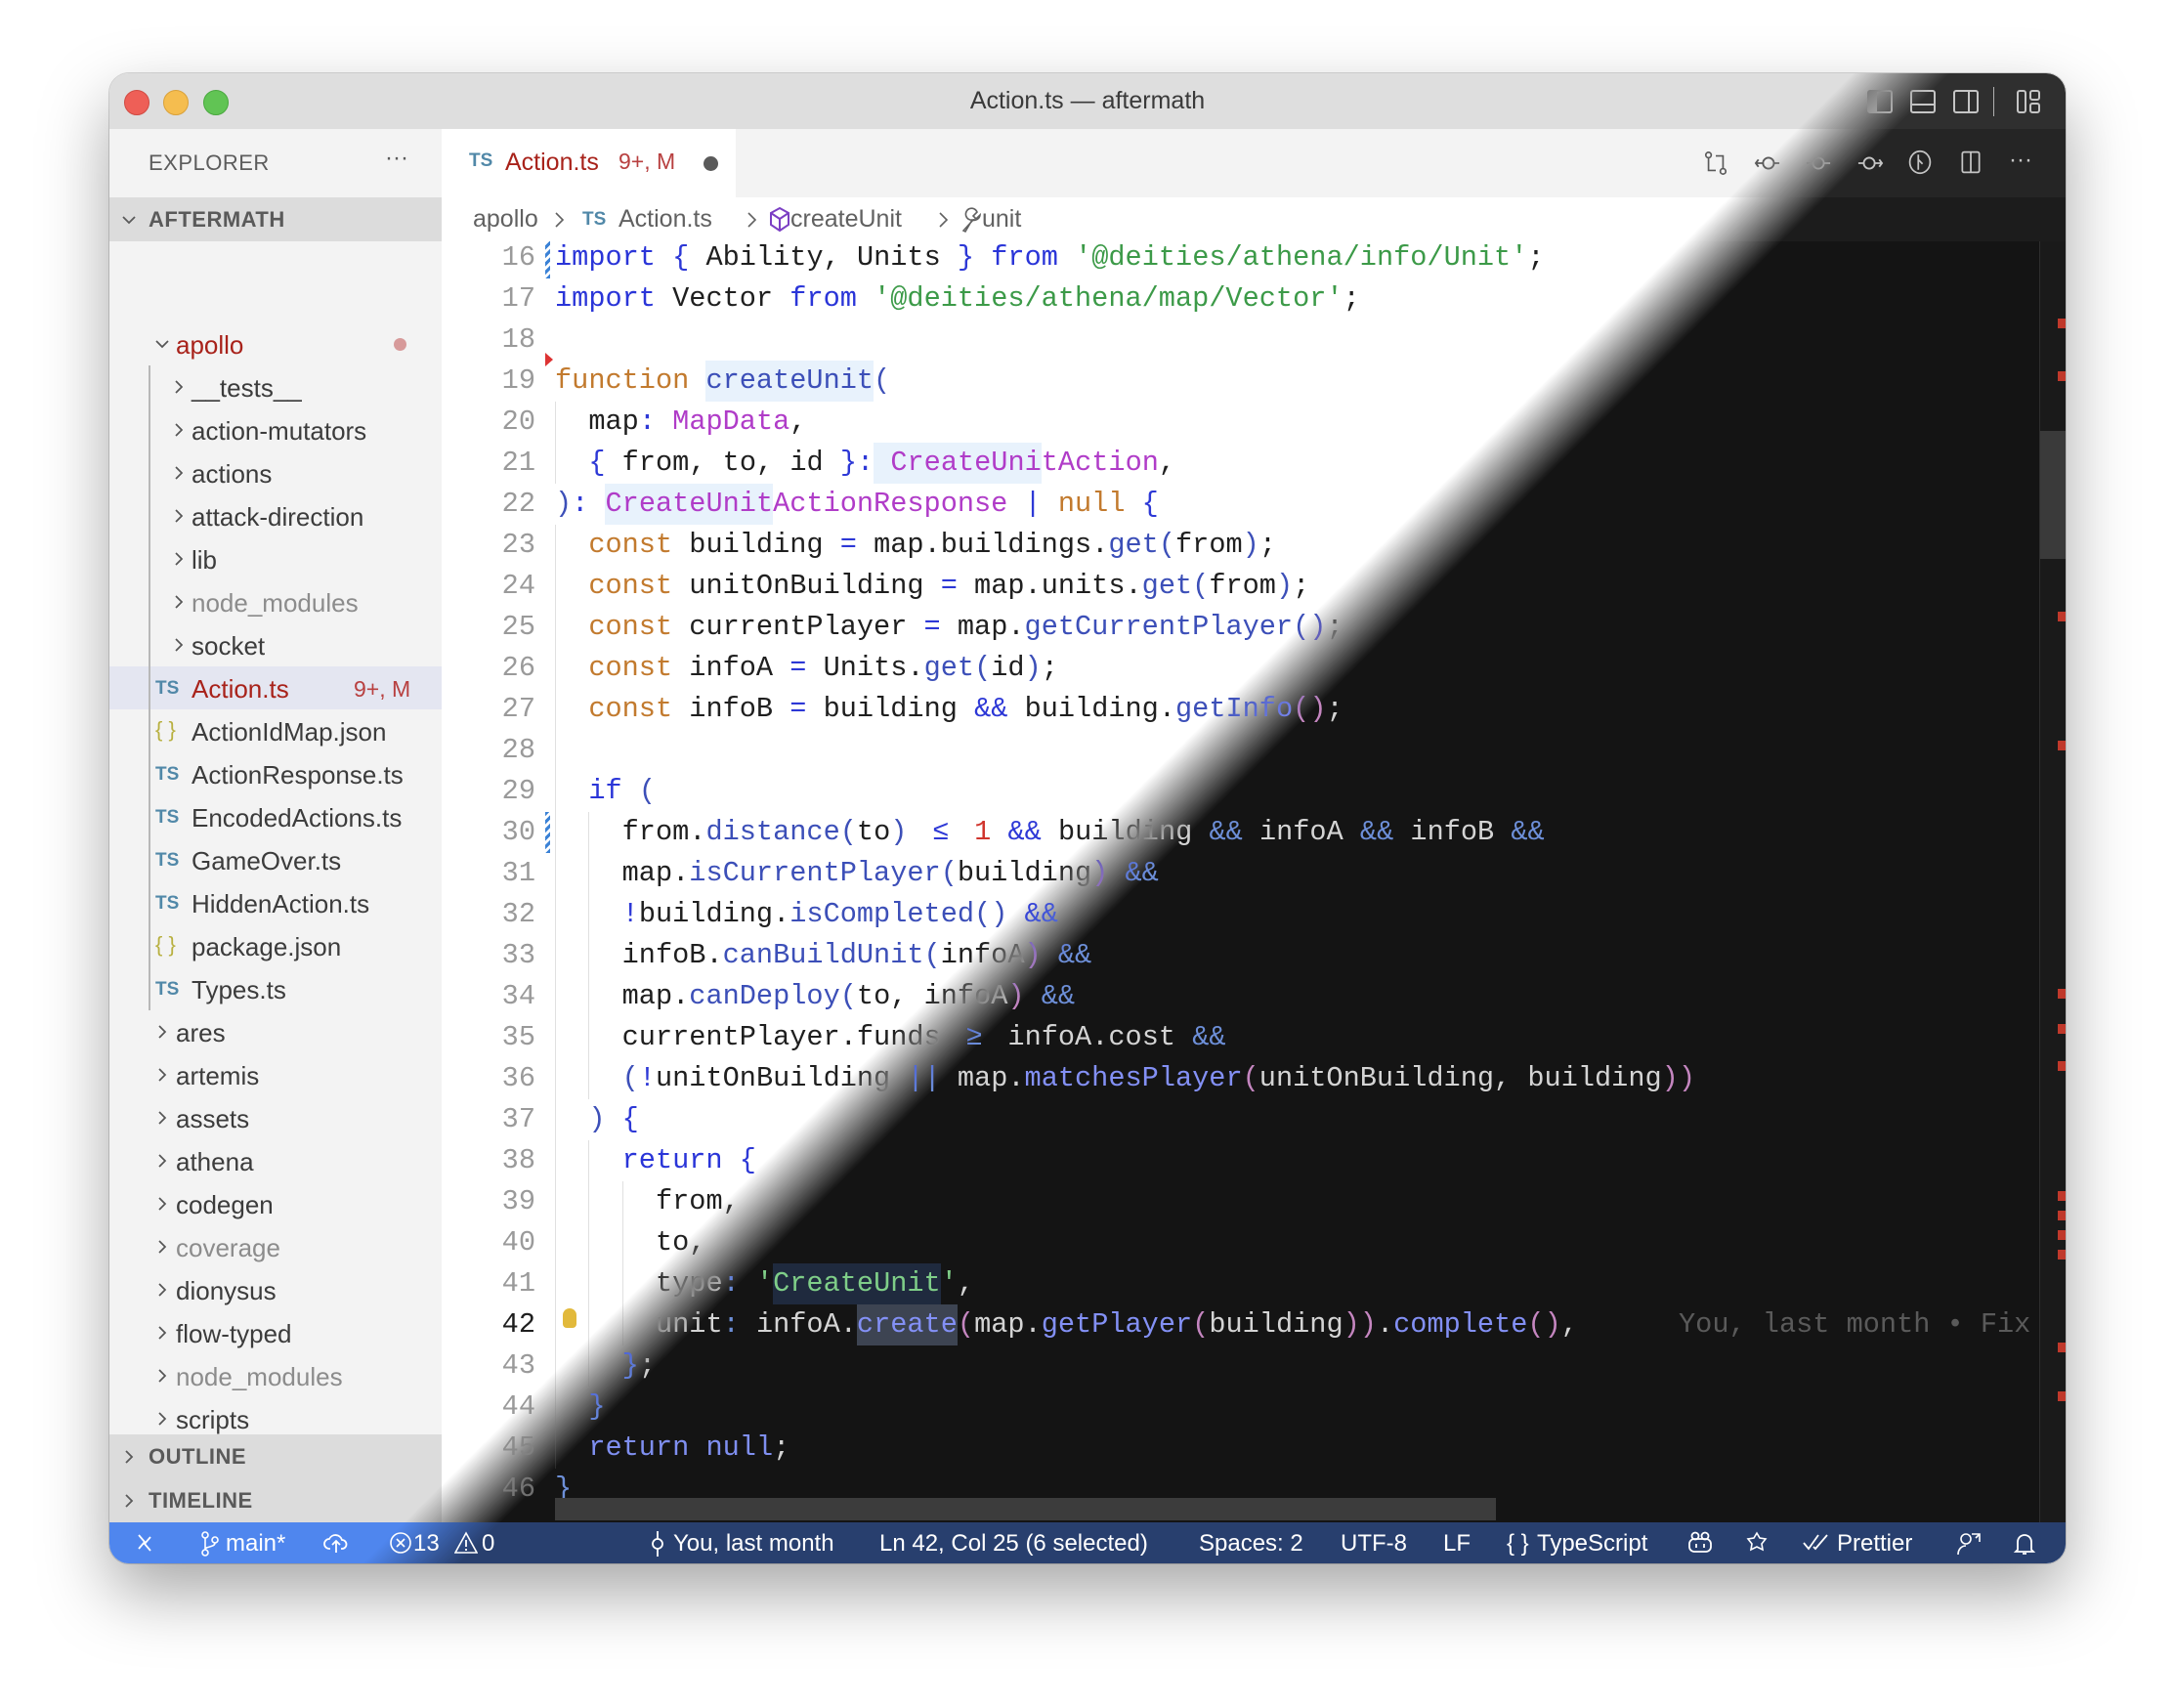 Image resolution: width=2175 pixels, height=1708 pixels. I want to click on tree-item-actionresponse-ts: TS ActionResponse.ts, so click(275, 773).